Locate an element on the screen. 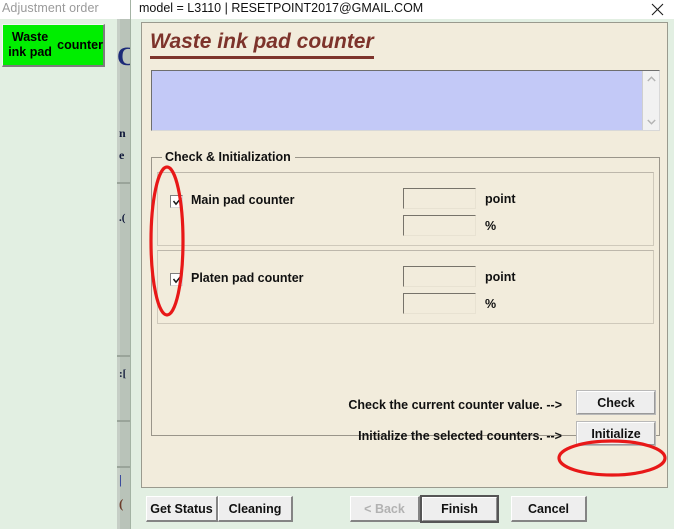 The width and height of the screenshot is (674, 529). cleaning-button: Cleaning is located at coordinates (255, 509).